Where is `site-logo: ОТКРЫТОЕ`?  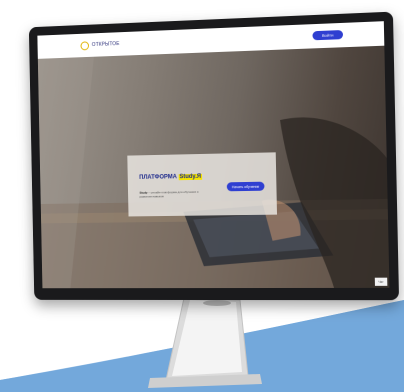 site-logo: ОТКРЫТОЕ is located at coordinates (100, 44).